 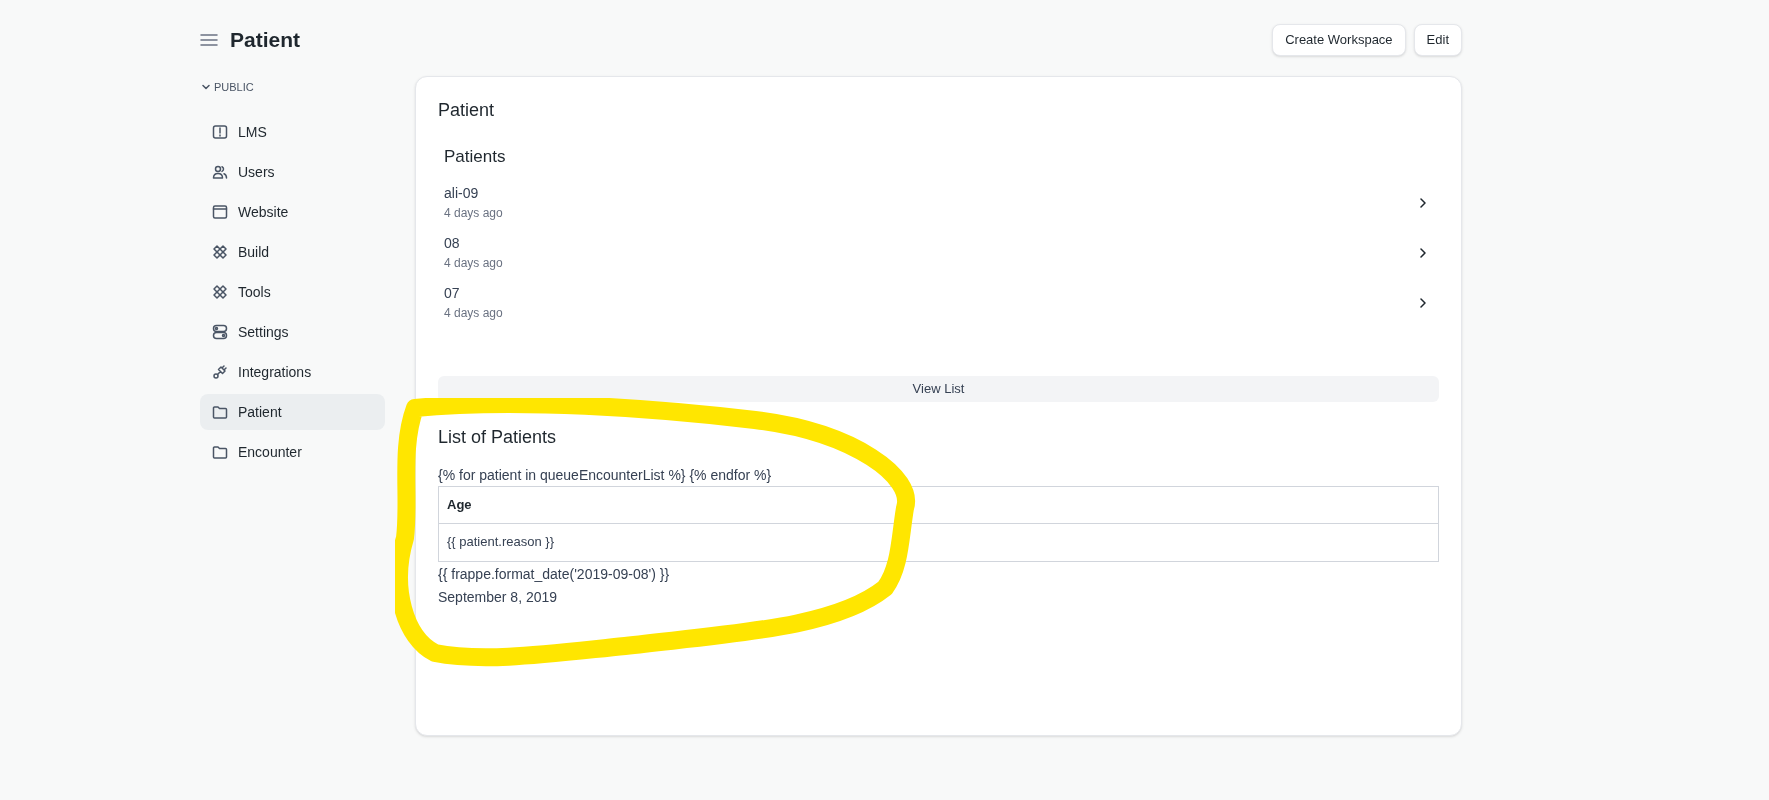 I want to click on header-button: Edit, so click(x=1437, y=40).